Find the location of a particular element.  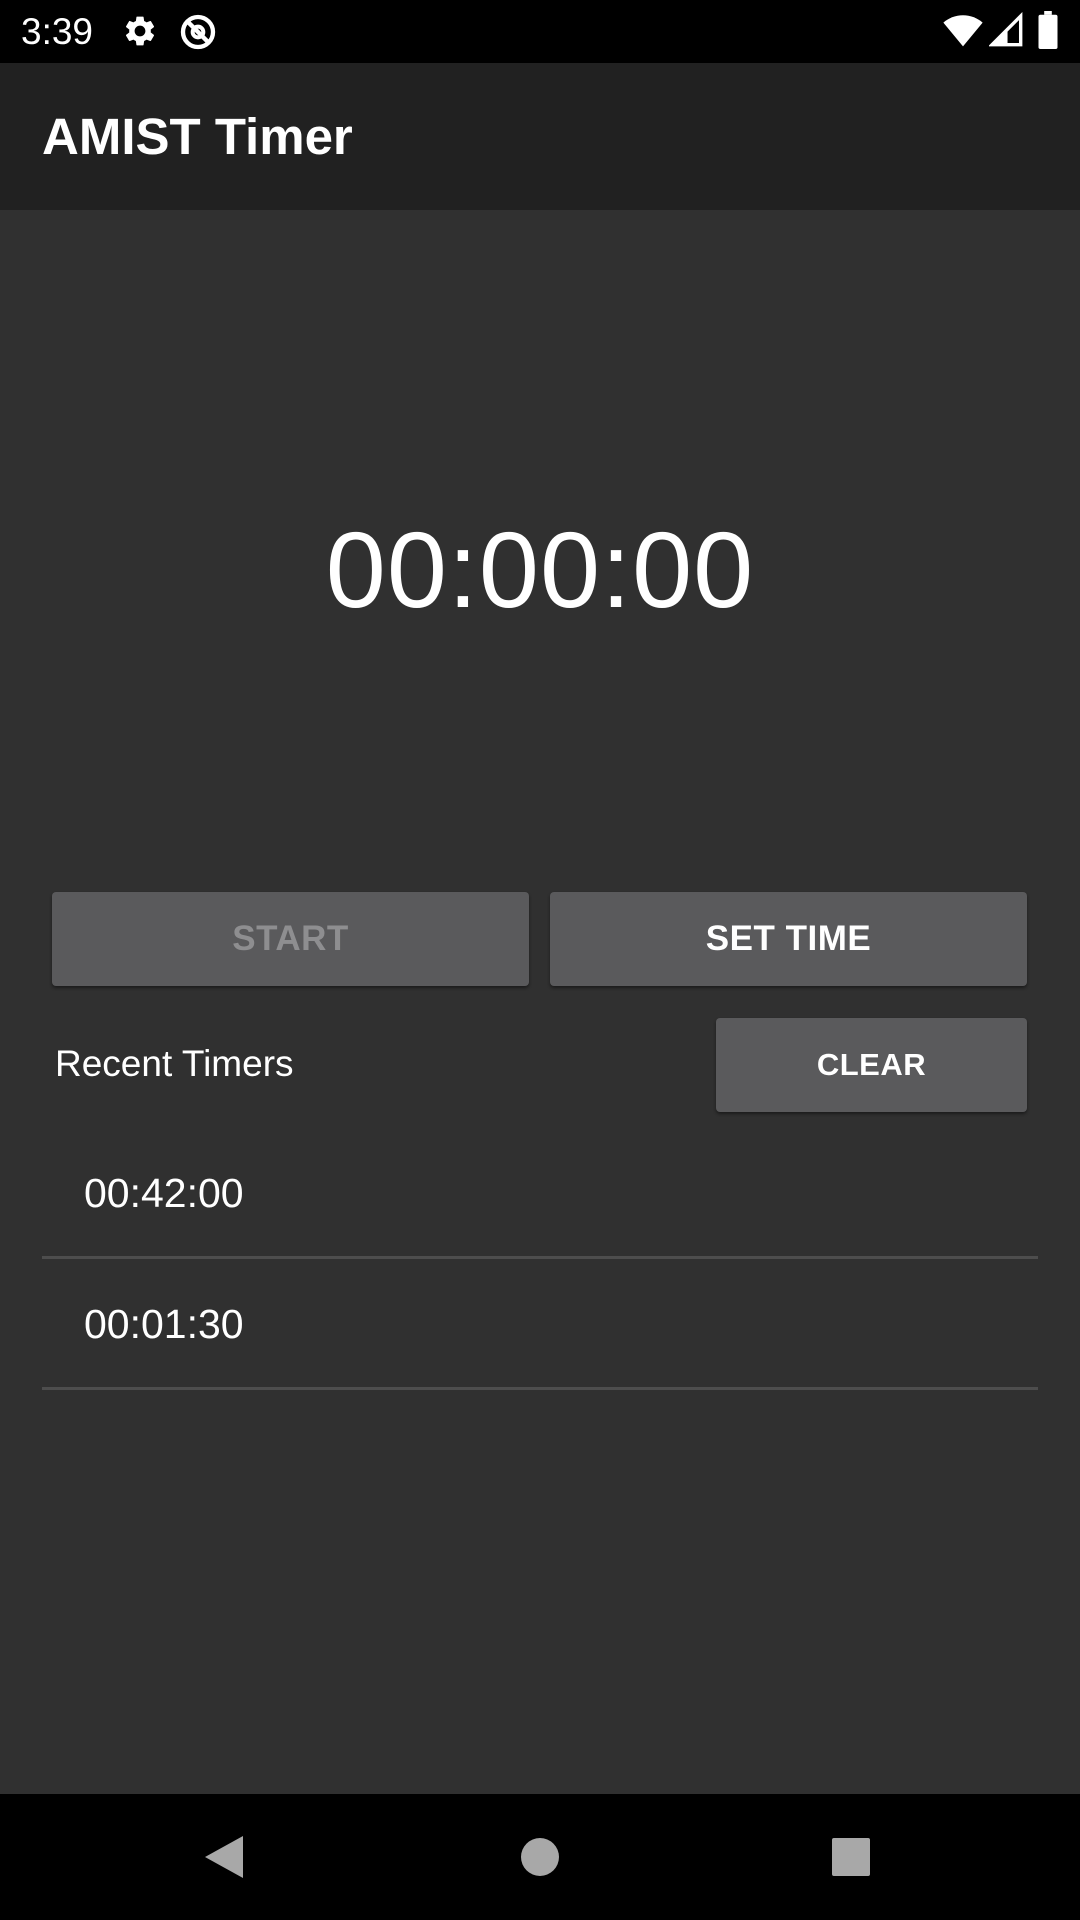

nav-bar is located at coordinates (540, 1857).